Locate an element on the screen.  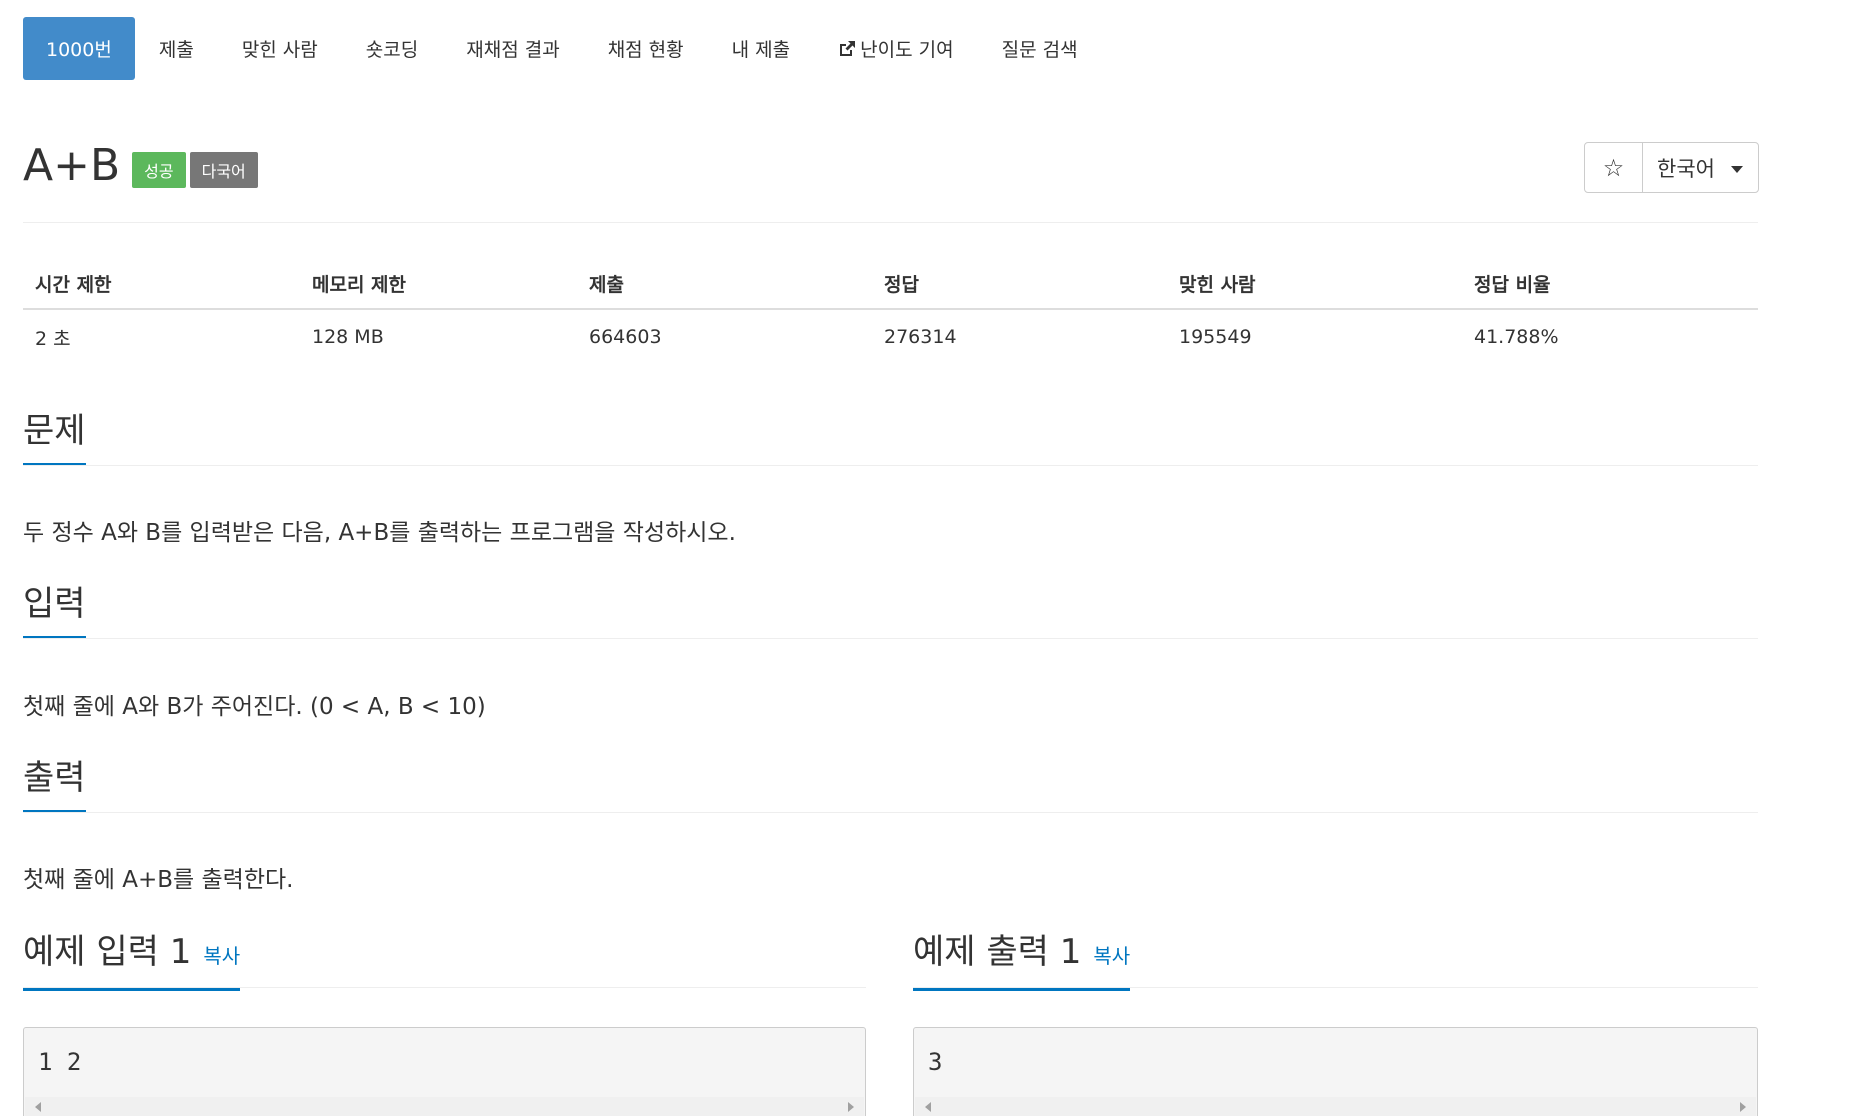
section-title: 출력 is located at coordinates (54, 784).